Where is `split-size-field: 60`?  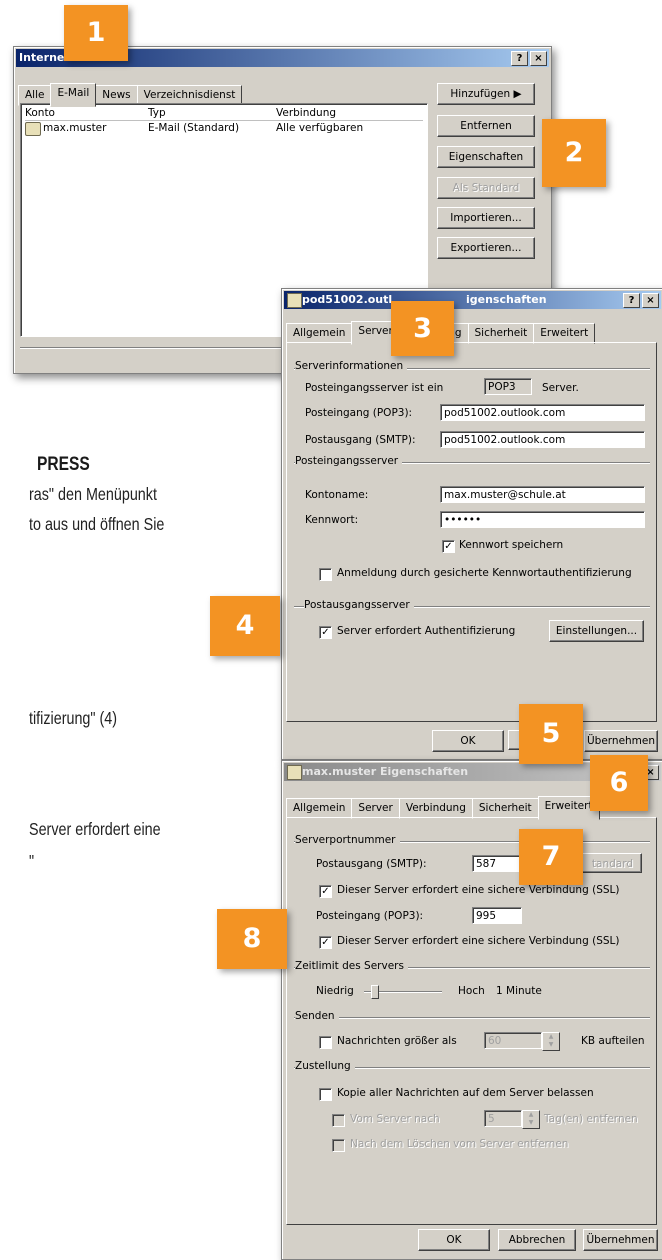 split-size-field: 60 is located at coordinates (513, 1040).